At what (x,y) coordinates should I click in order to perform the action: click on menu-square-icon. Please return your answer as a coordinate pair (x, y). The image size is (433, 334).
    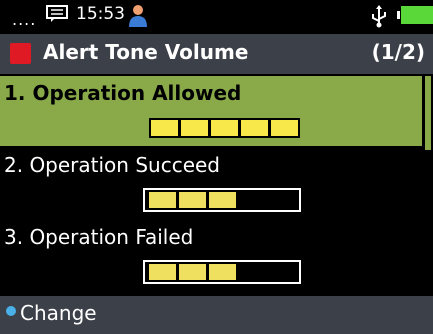
    Looking at the image, I should click on (20, 53).